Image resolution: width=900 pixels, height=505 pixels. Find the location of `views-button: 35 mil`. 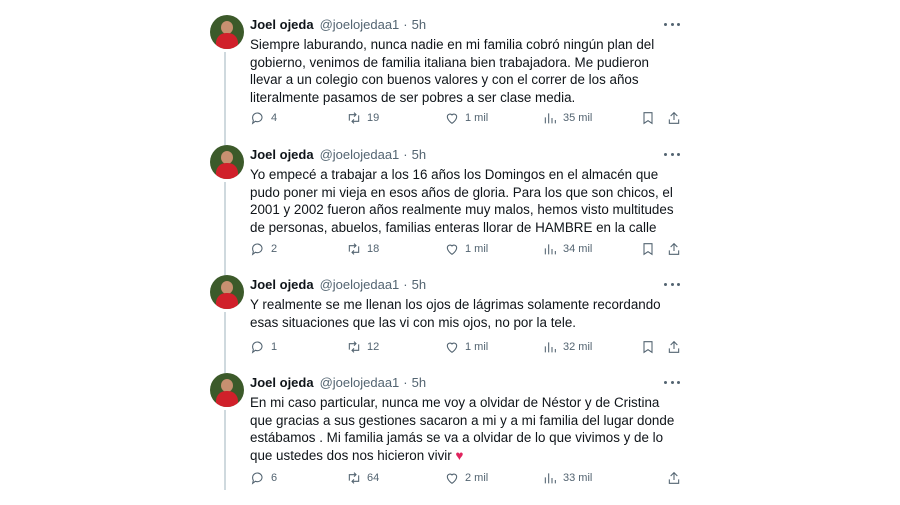

views-button: 35 mil is located at coordinates (567, 118).